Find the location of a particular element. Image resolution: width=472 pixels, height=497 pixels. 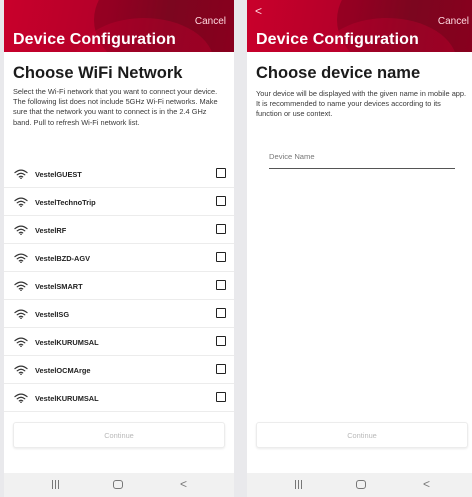

header-bar: < Cancel Device Configuration is located at coordinates (359, 26).